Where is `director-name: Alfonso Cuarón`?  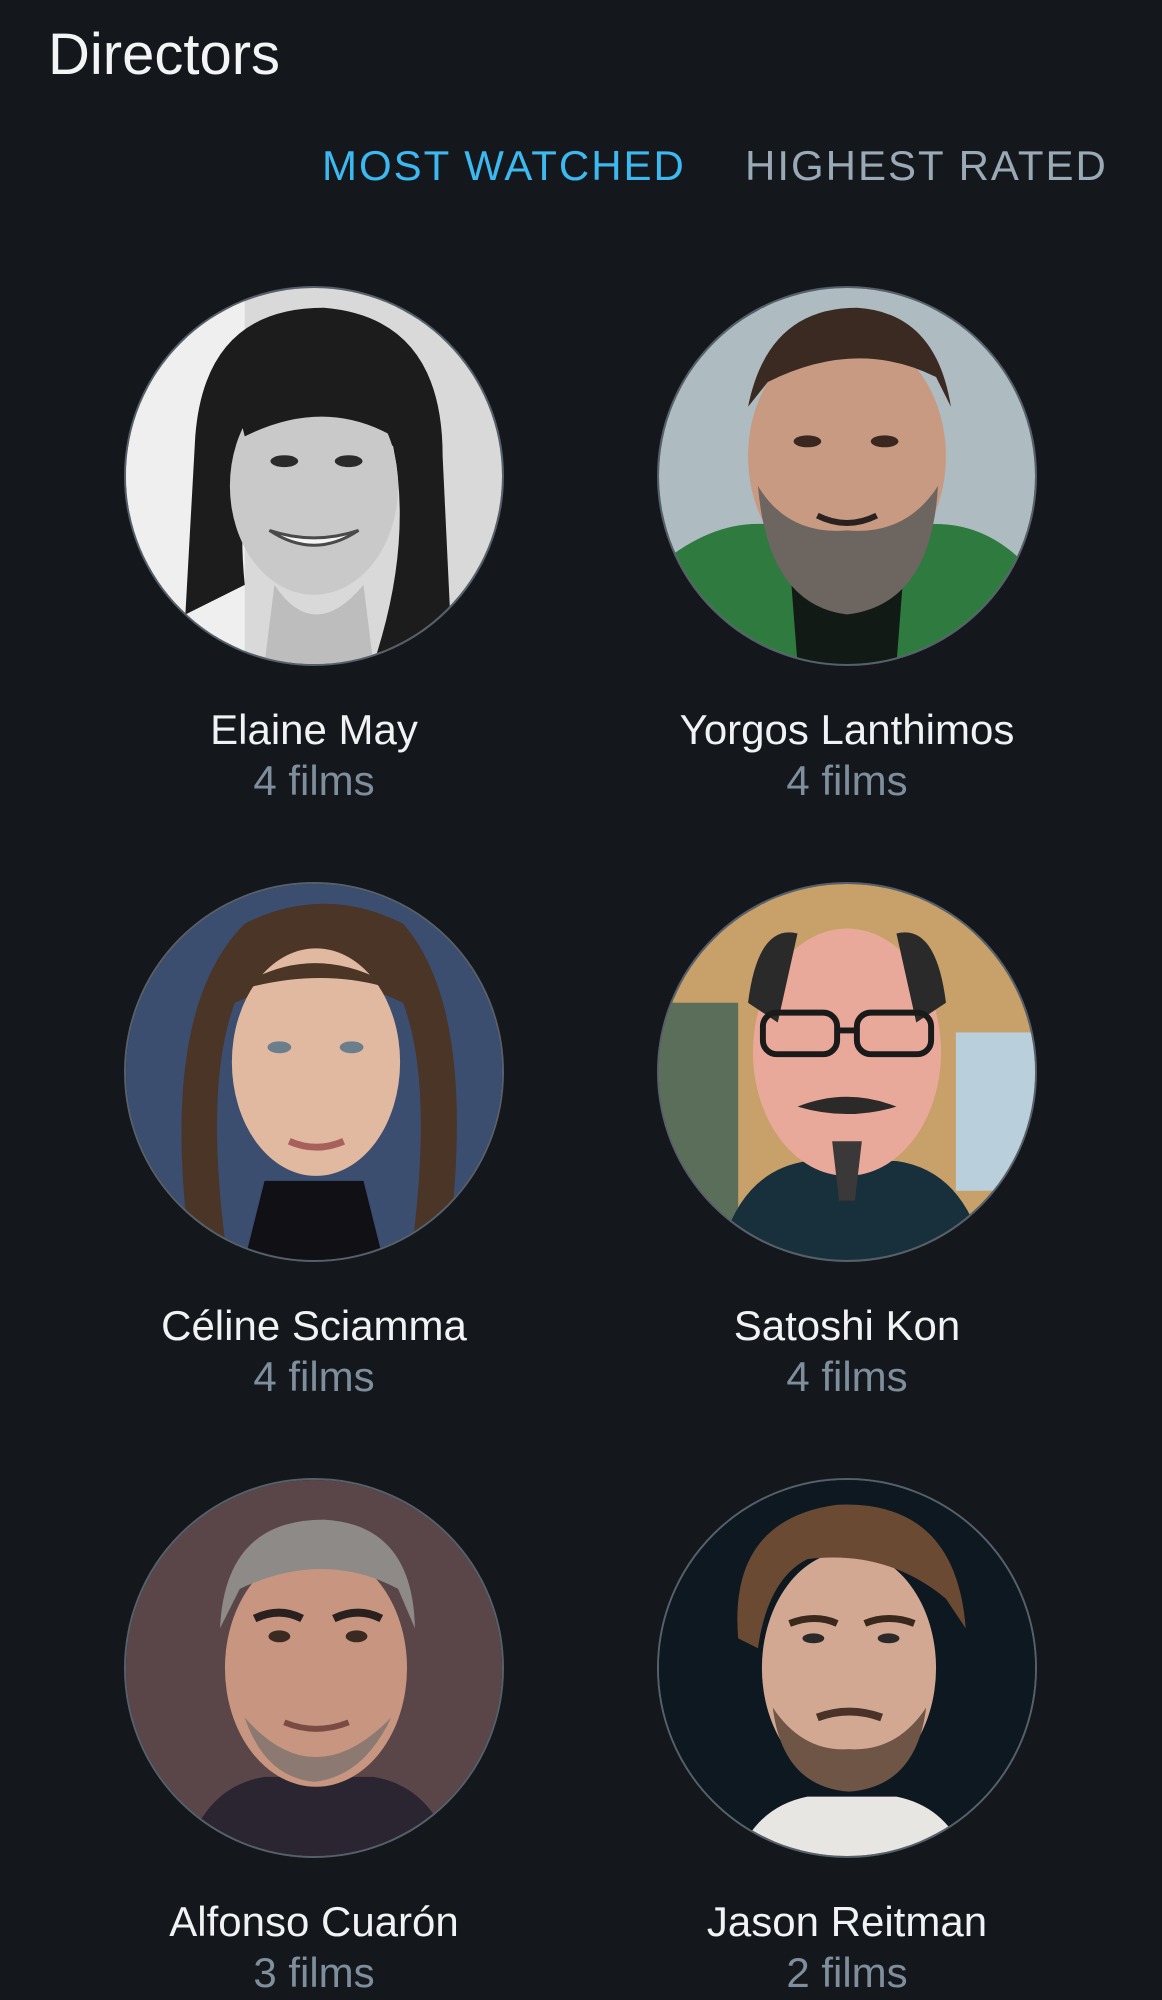
director-name: Alfonso Cuarón is located at coordinates (314, 1921).